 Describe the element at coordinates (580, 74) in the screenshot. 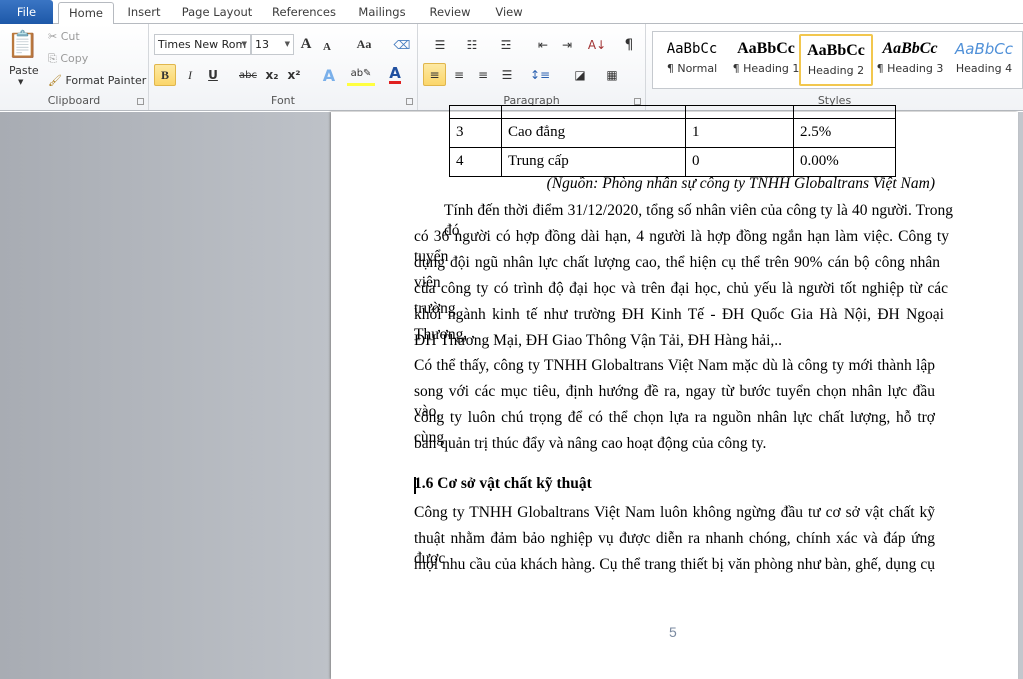

I see `shading-icon: ◪` at that location.